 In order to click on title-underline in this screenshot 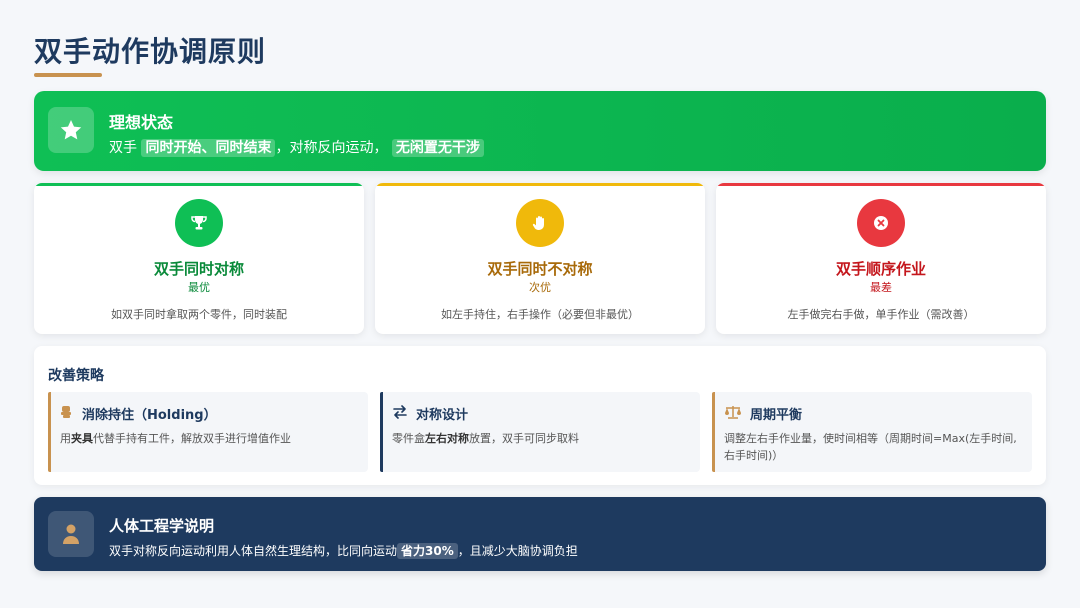, I will do `click(68, 75)`.